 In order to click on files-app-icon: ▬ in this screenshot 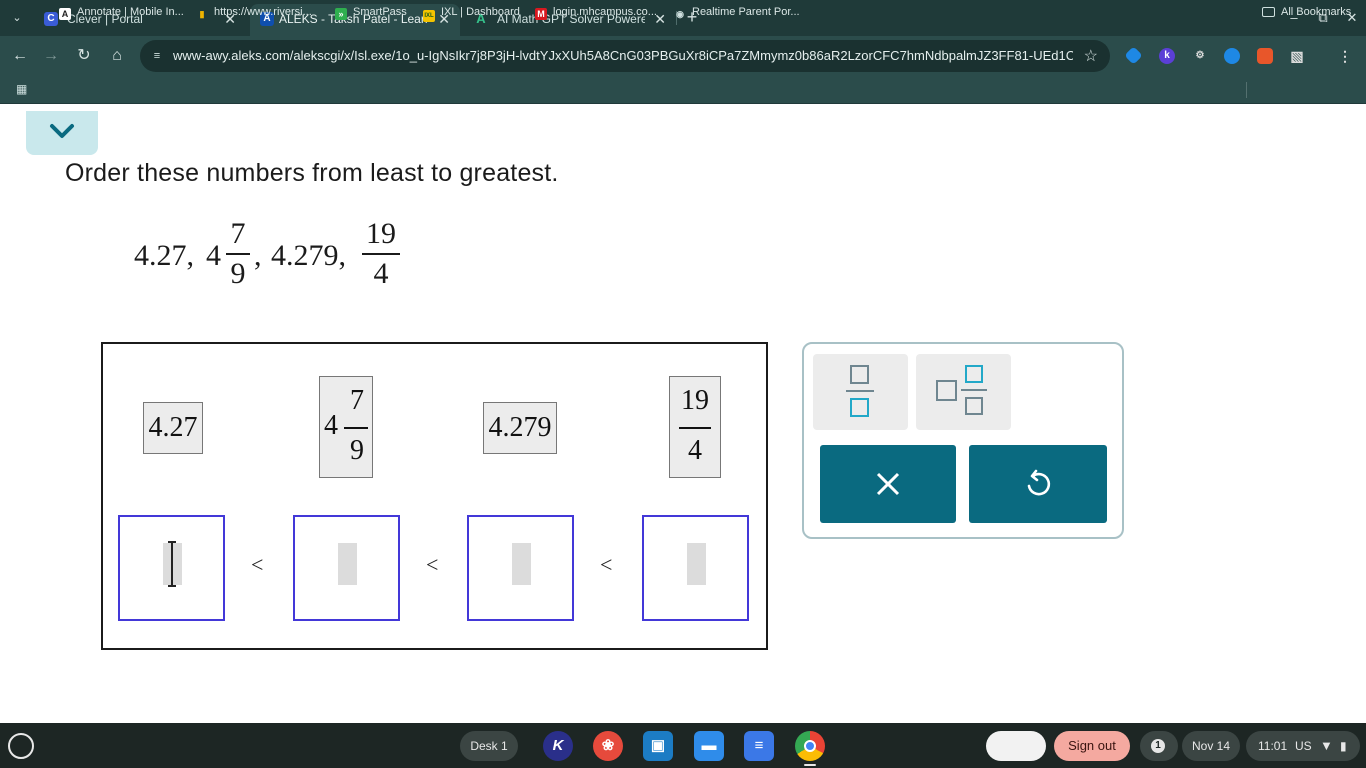, I will do `click(709, 746)`.